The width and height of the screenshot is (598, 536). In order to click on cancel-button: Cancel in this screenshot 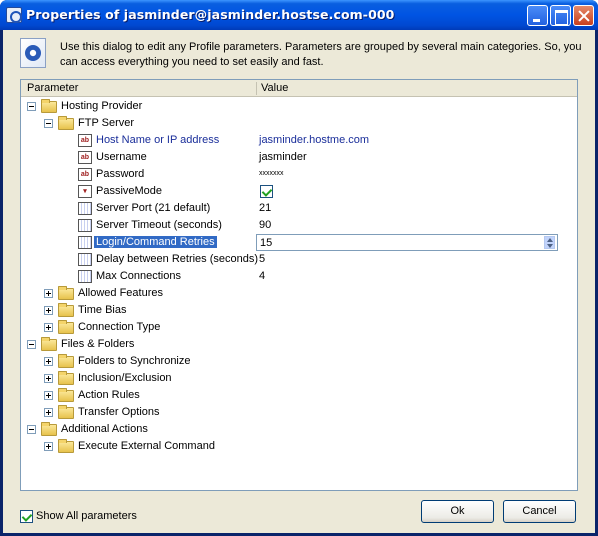, I will do `click(539, 511)`.